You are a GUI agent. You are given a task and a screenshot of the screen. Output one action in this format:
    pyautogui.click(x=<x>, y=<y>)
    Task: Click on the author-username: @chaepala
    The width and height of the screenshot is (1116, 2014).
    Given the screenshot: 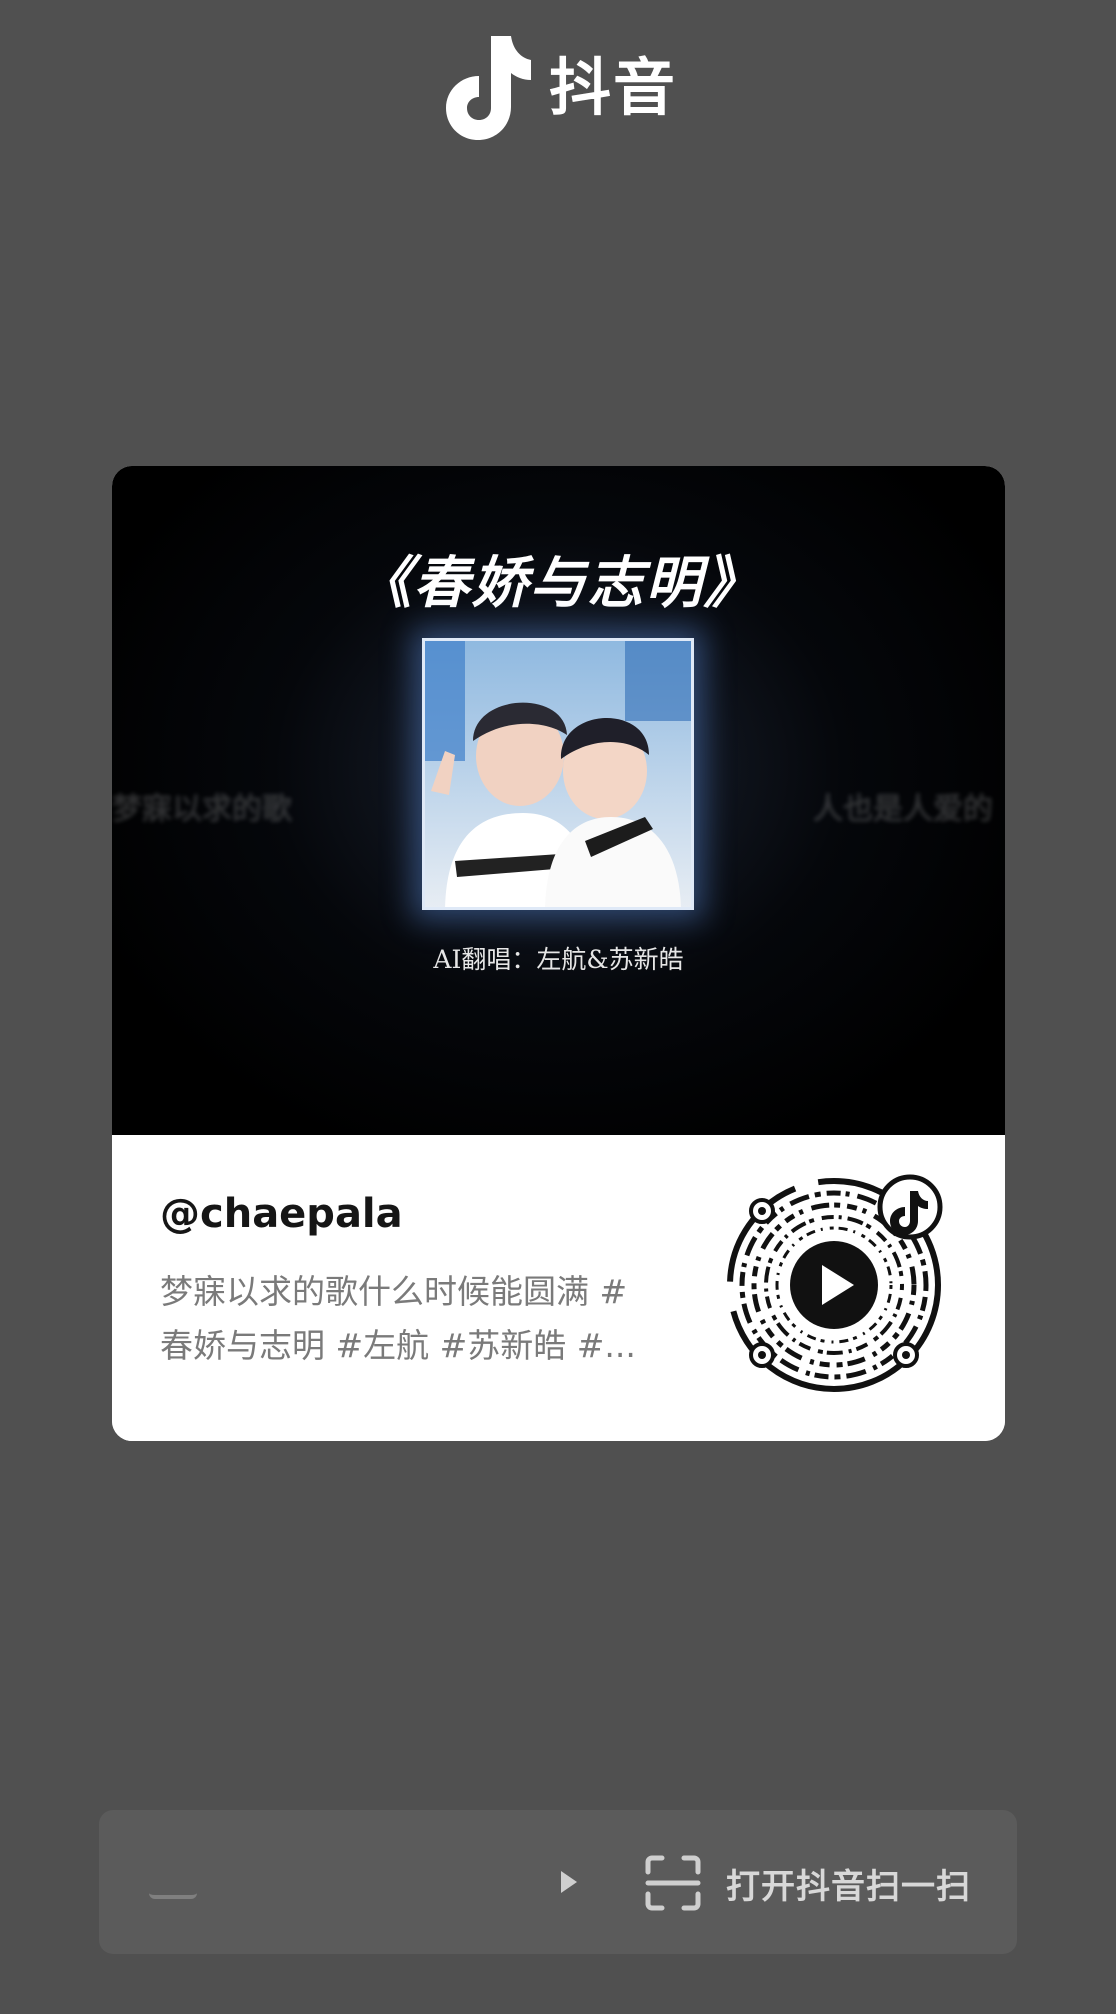 What is the action you would take?
    pyautogui.click(x=281, y=1214)
    